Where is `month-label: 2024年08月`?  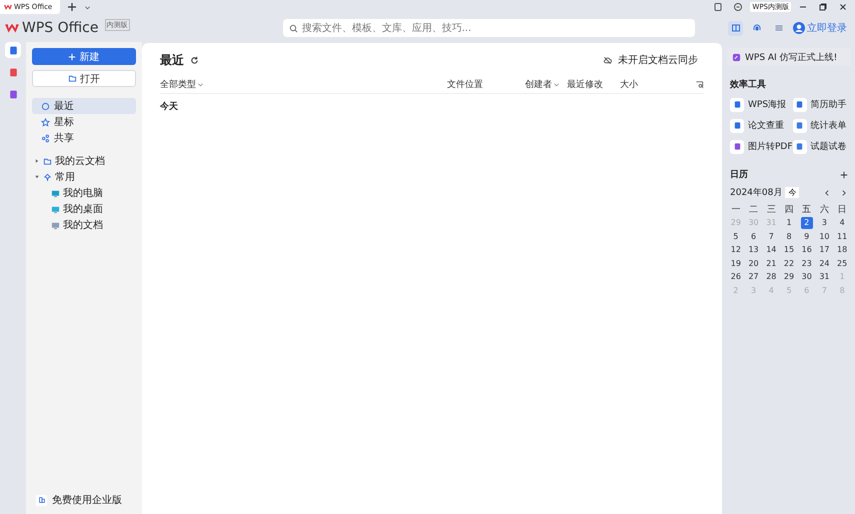 month-label: 2024年08月 is located at coordinates (756, 192).